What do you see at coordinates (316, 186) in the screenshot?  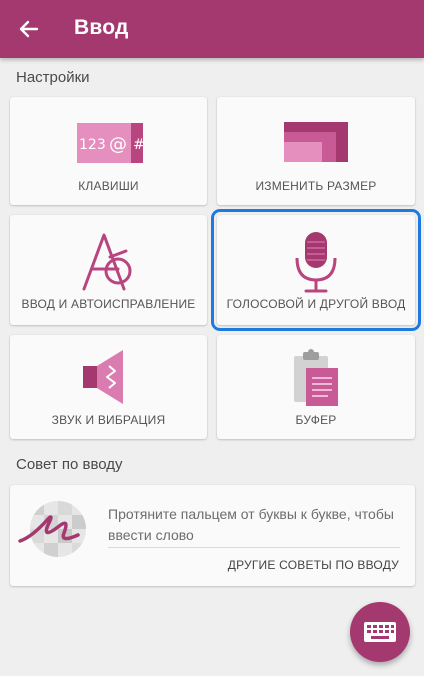 I see `tile-resize-label: ИЗМЕНИТЬ РАЗМЕР` at bounding box center [316, 186].